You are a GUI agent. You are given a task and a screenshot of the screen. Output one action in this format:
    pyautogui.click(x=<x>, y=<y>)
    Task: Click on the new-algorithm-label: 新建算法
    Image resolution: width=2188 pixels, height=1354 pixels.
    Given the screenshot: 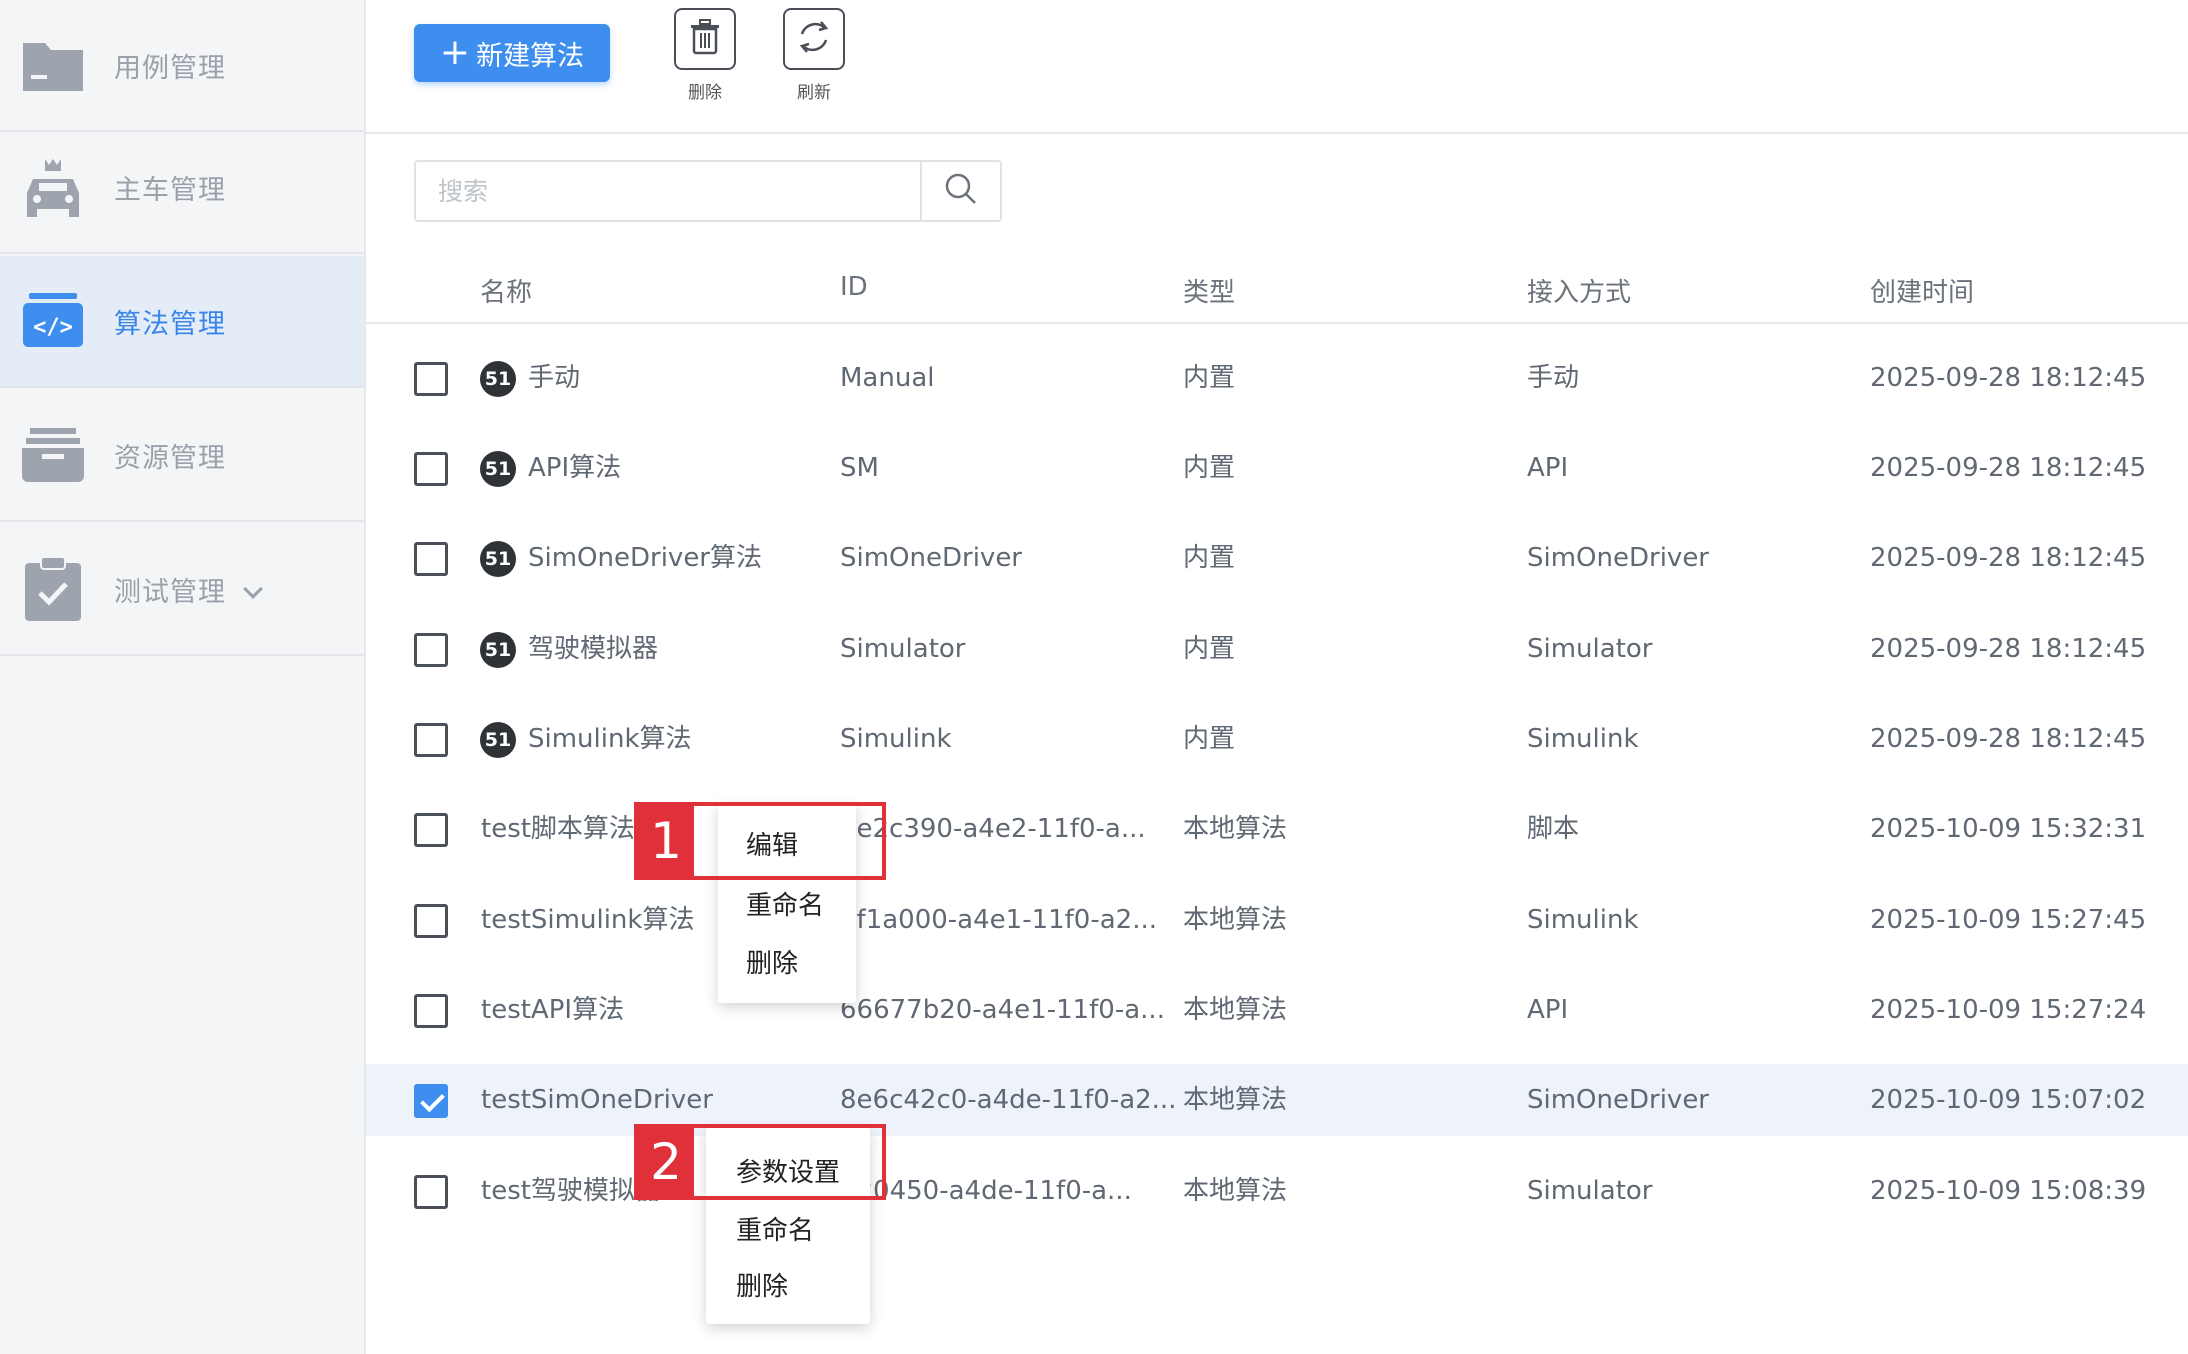 What is the action you would take?
    pyautogui.click(x=530, y=56)
    